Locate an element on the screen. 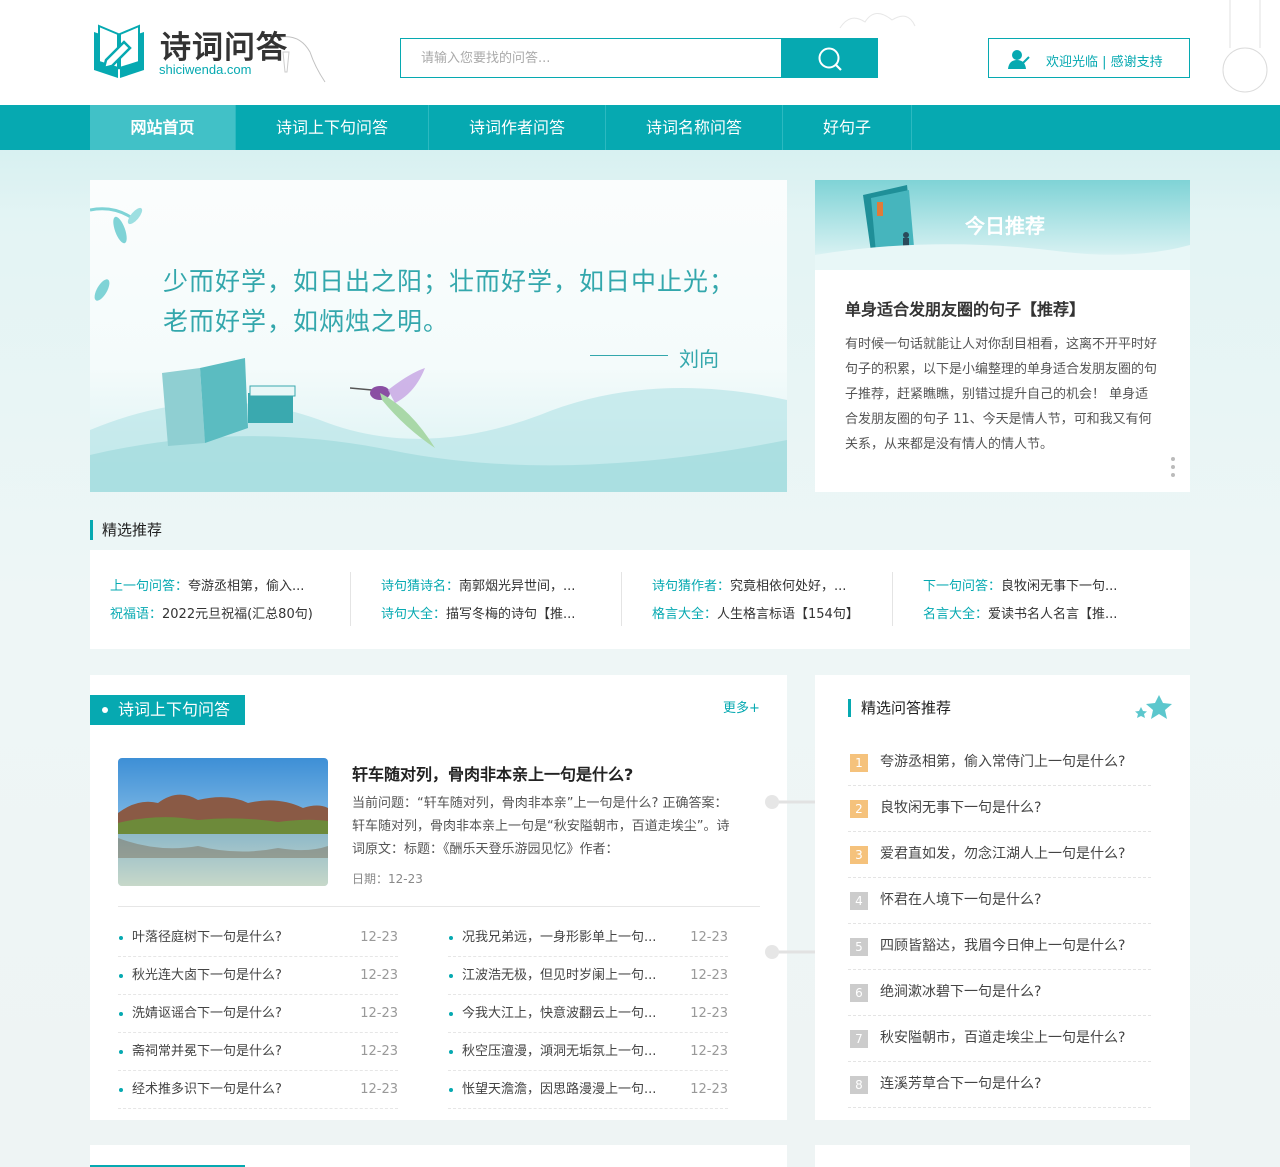 This screenshot has width=1280, height=1167. list-item: 叶落径庭树下一句是什么? 12-23 is located at coordinates (258, 938).